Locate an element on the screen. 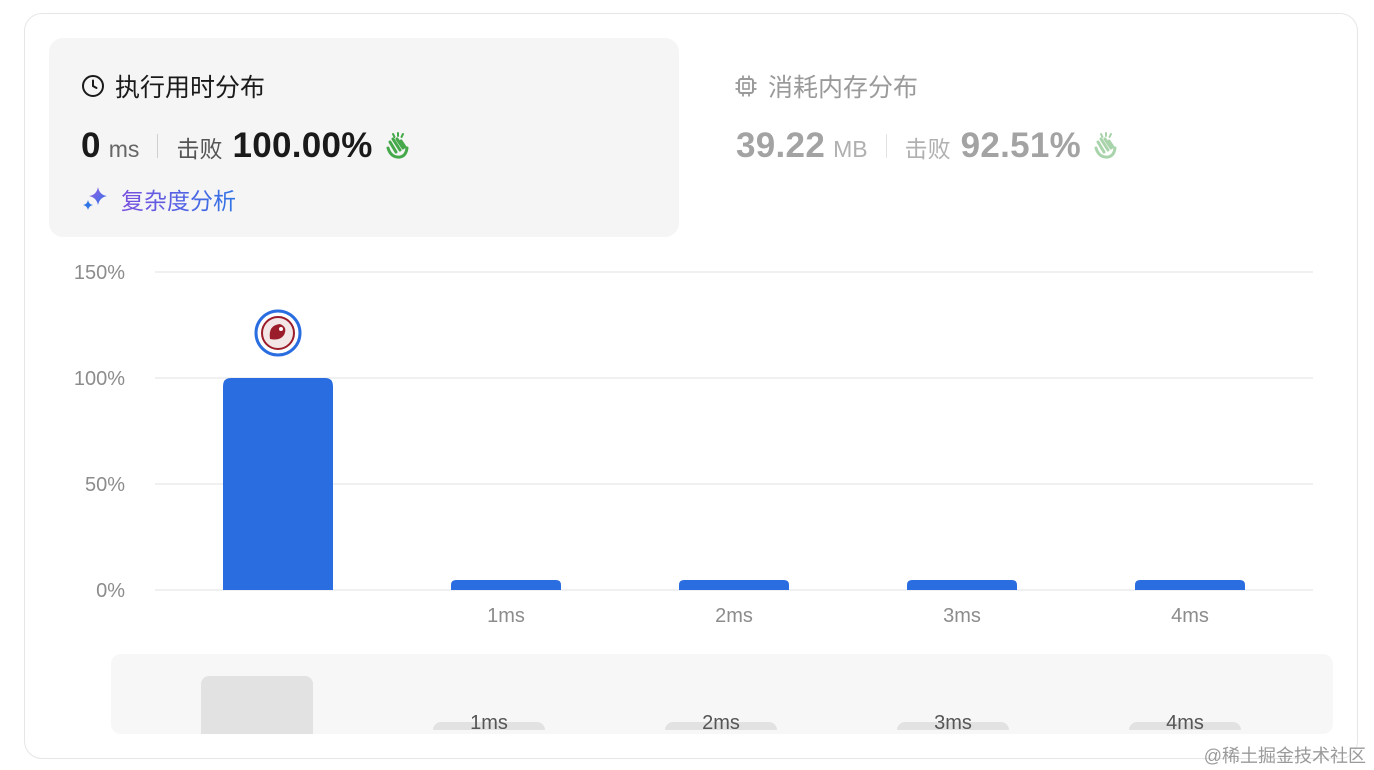 This screenshot has height=770, width=1374. y-tick-label: 0% is located at coordinates (110, 591).